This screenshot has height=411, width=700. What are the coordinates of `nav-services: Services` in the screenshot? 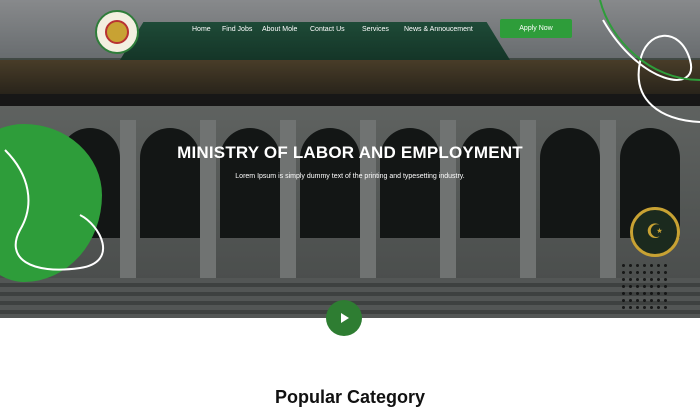 It's located at (375, 30).